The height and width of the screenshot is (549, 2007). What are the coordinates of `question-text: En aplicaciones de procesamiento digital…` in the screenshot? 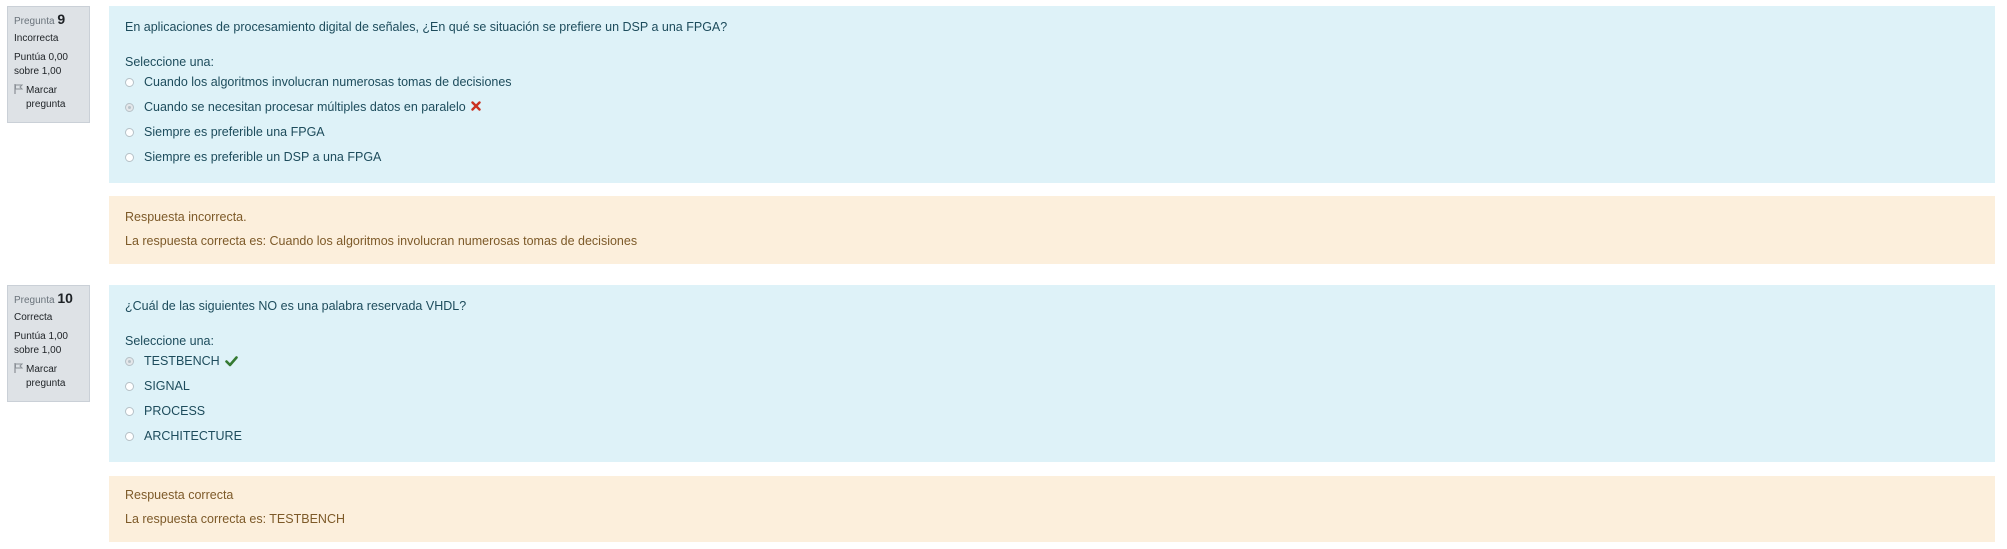 It's located at (426, 27).